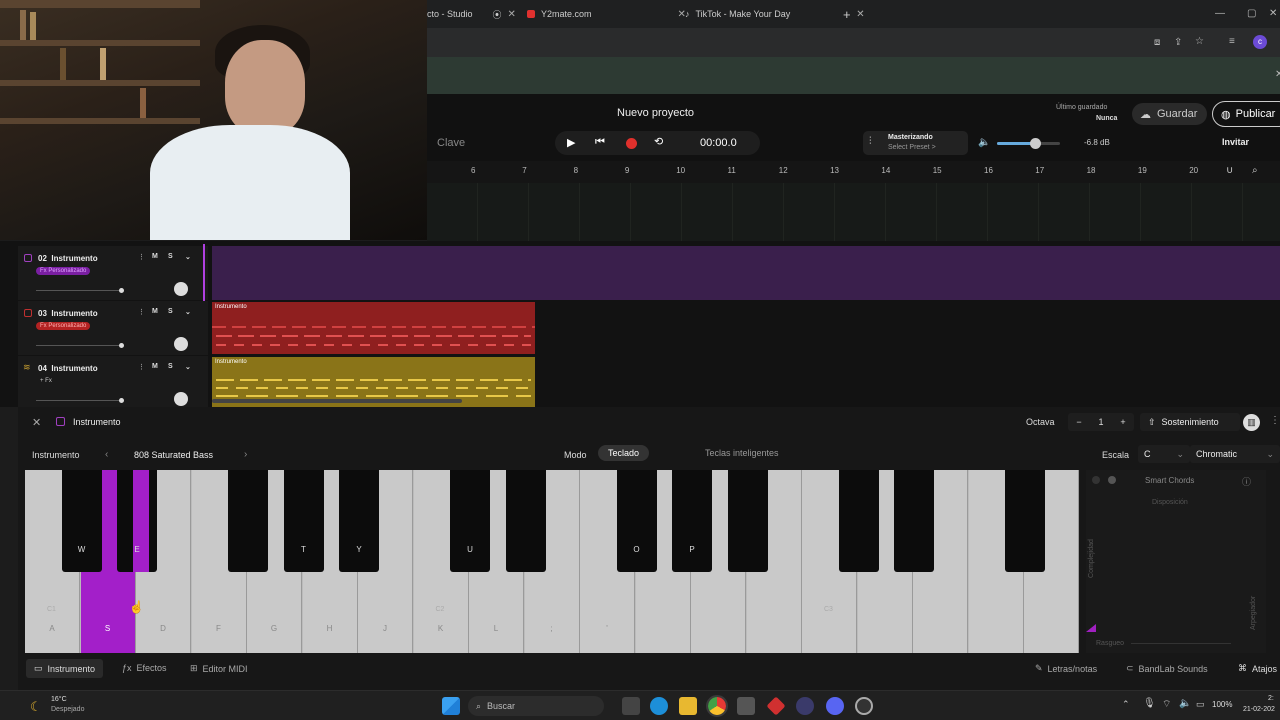  What do you see at coordinates (746, 273) in the screenshot?
I see `track-lane` at bounding box center [746, 273].